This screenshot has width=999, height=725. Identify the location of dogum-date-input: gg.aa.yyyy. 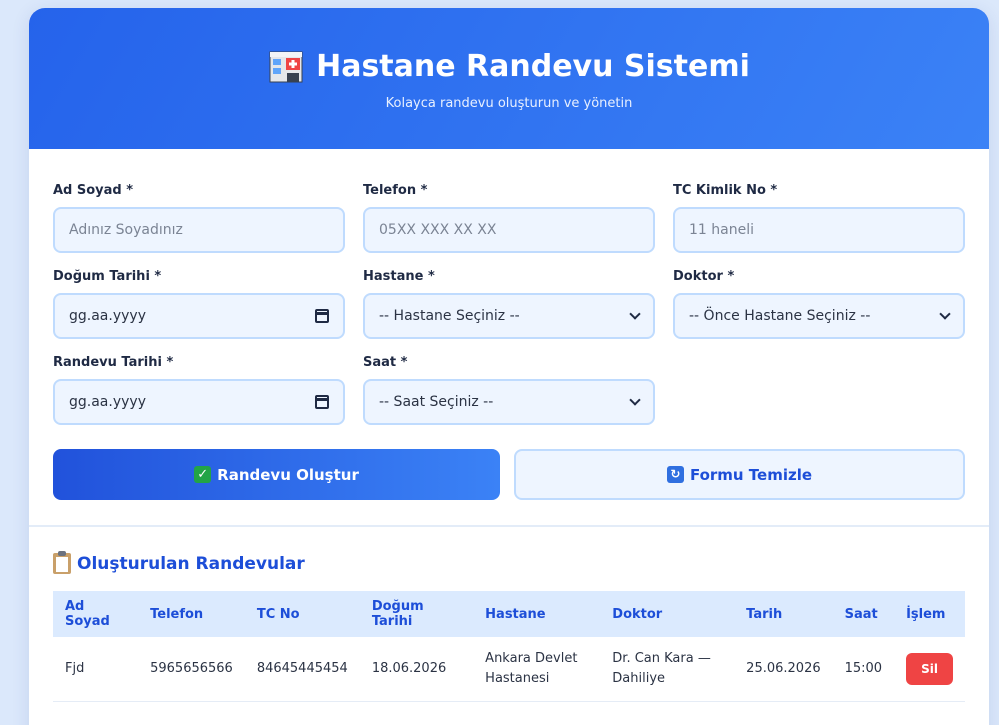
(199, 316).